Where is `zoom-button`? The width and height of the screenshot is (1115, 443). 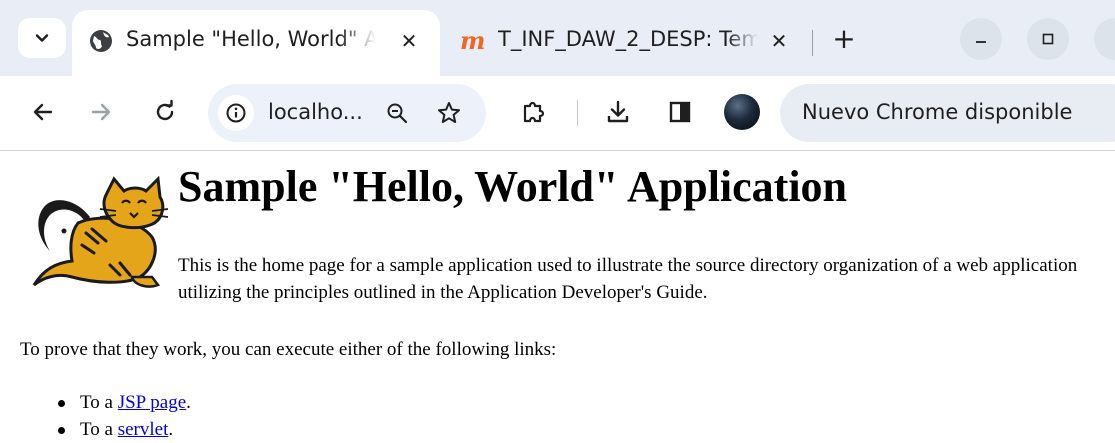 zoom-button is located at coordinates (397, 113).